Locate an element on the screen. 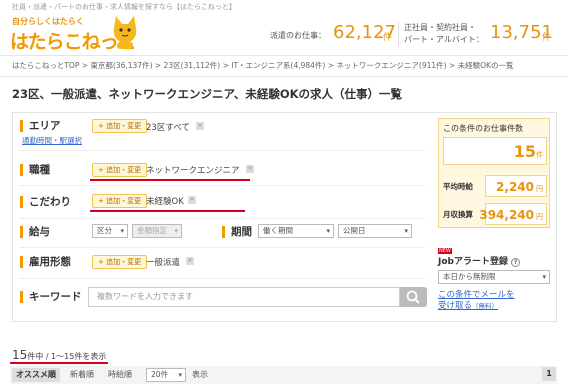 The width and height of the screenshot is (567, 390). salary-label: 給与 is located at coordinates (35, 232).